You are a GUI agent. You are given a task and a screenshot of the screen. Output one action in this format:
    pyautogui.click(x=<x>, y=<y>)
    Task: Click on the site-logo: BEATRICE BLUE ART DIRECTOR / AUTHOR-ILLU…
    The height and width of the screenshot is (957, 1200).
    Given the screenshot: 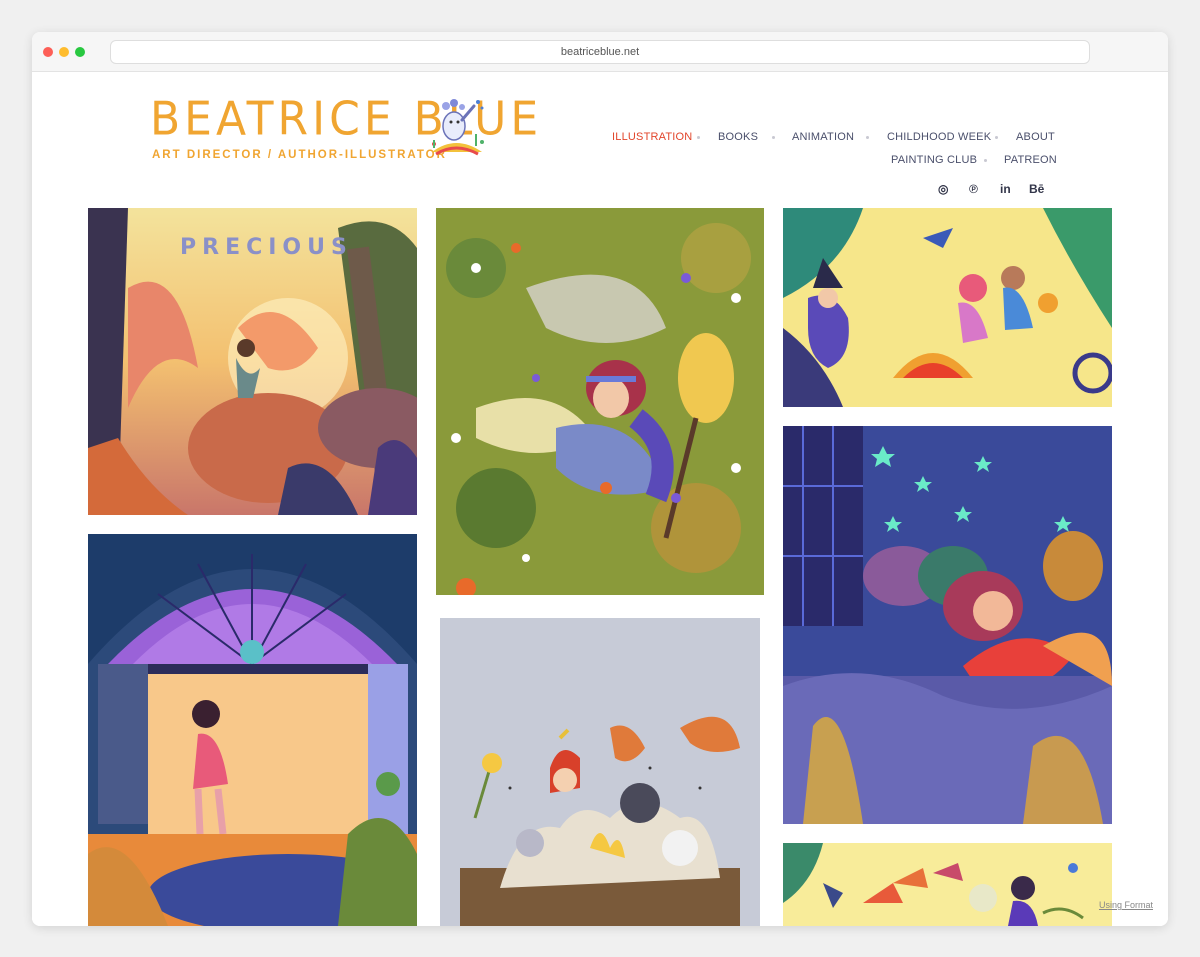 What is the action you would take?
    pyautogui.click(x=344, y=131)
    